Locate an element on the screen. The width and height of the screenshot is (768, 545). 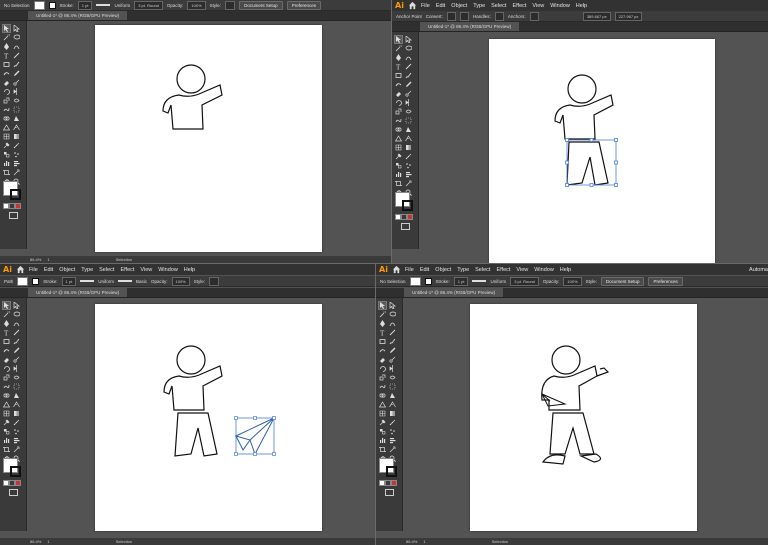
pencil-tool-icon is located at coordinates (16, 73).